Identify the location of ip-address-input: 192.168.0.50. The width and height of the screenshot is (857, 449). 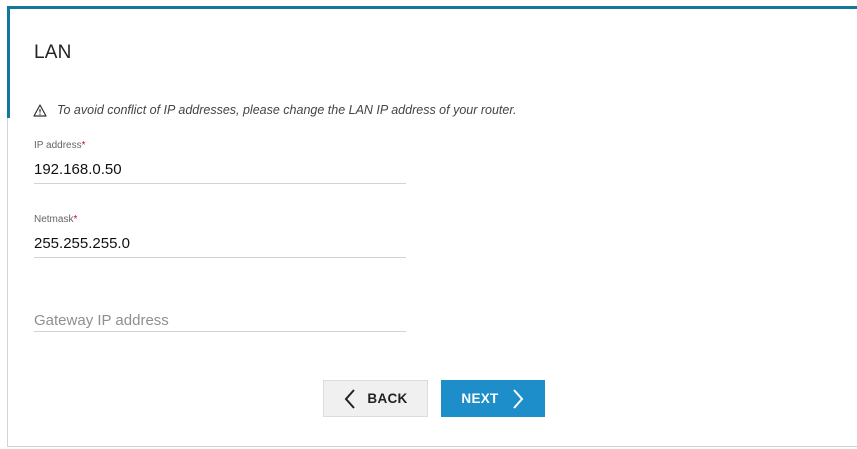
(220, 172).